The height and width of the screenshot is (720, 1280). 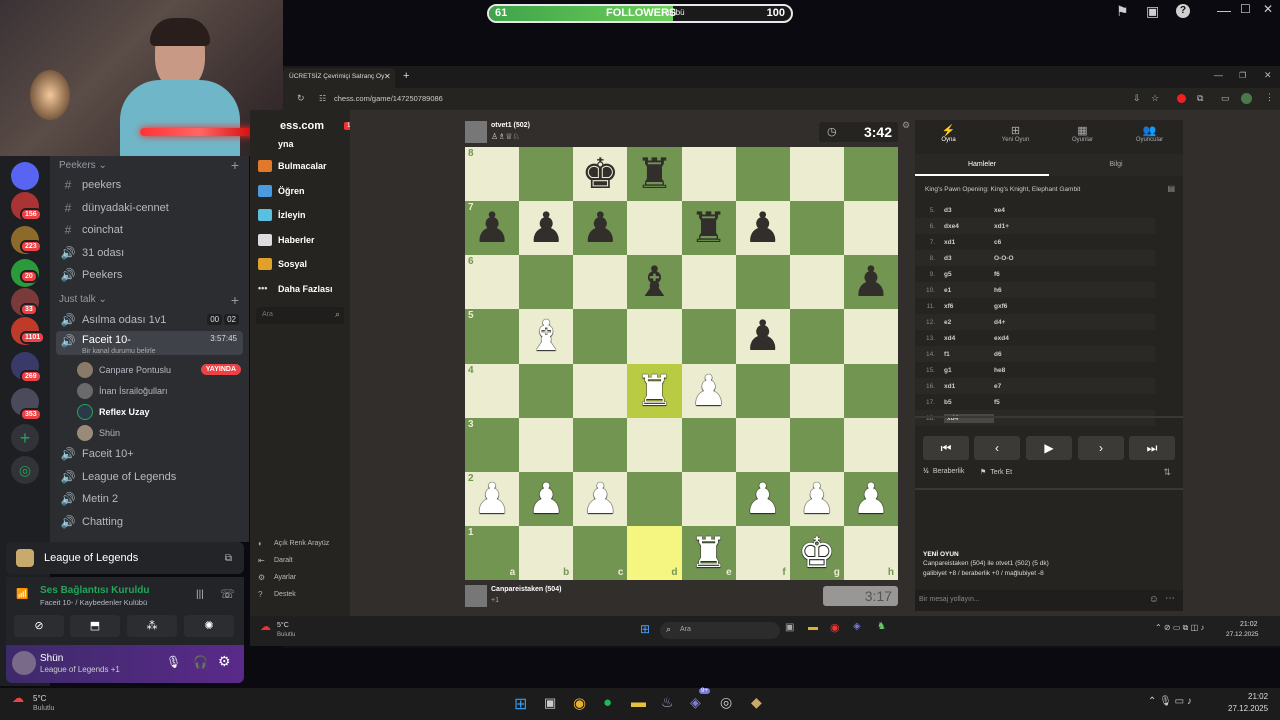 I want to click on chess-piece: ♜, so click(x=655, y=174).